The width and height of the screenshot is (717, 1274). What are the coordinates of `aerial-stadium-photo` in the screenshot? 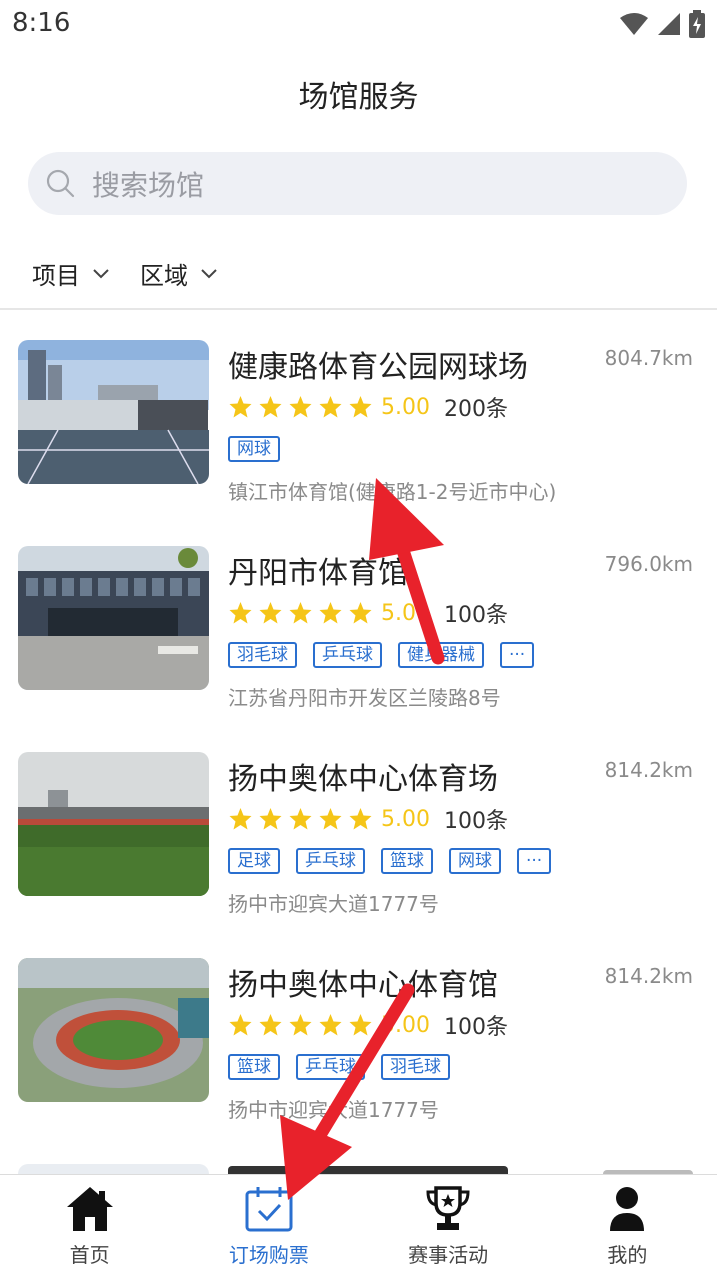 It's located at (113, 1030).